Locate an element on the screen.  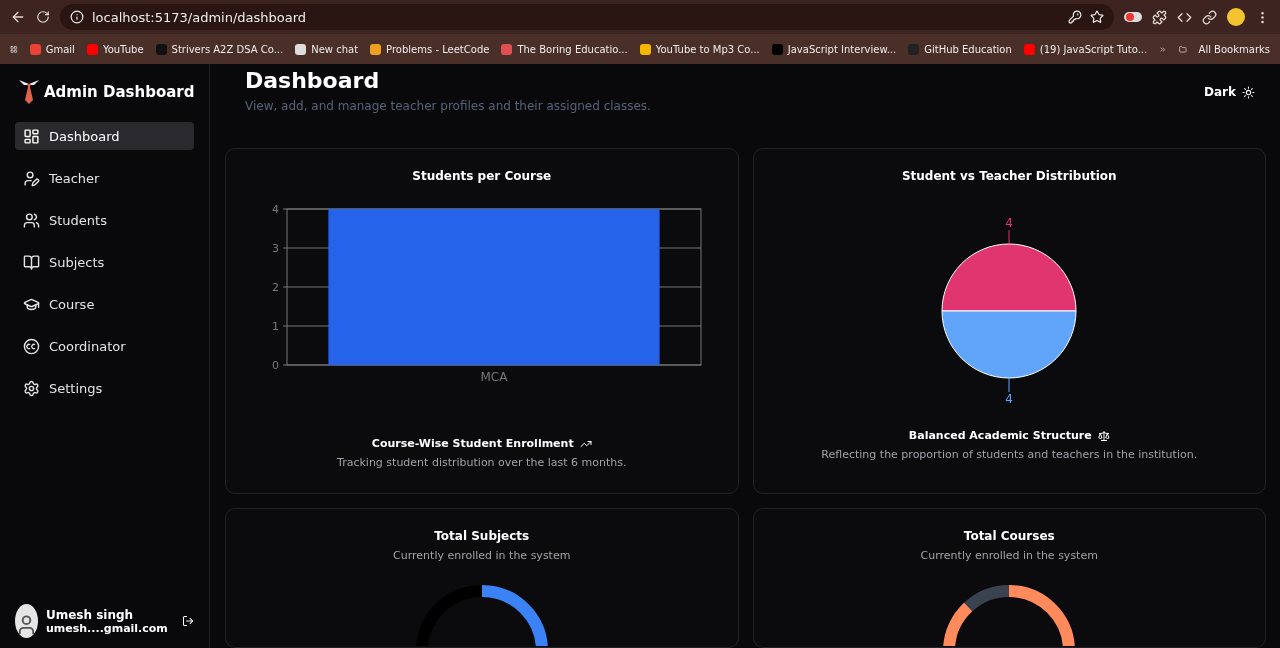
nav-item: Students is located at coordinates (104, 220).